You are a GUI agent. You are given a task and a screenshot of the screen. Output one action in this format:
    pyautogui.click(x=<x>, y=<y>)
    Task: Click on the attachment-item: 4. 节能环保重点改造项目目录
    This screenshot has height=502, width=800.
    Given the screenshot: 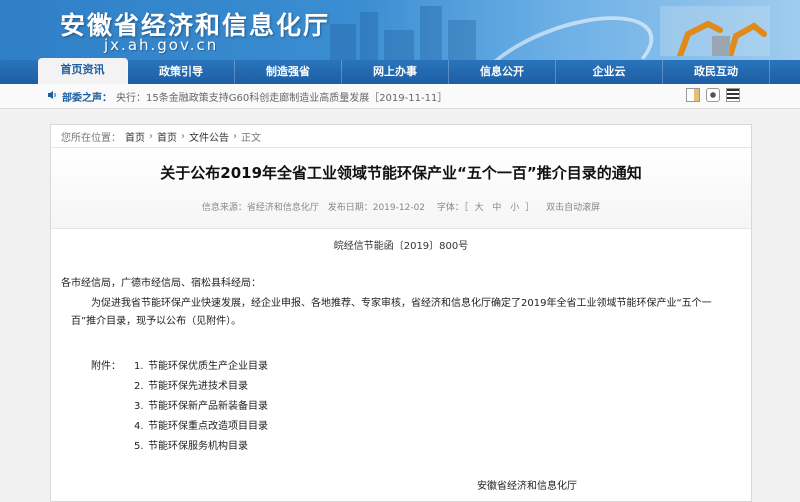 What is the action you would take?
    pyautogui.click(x=179, y=427)
    